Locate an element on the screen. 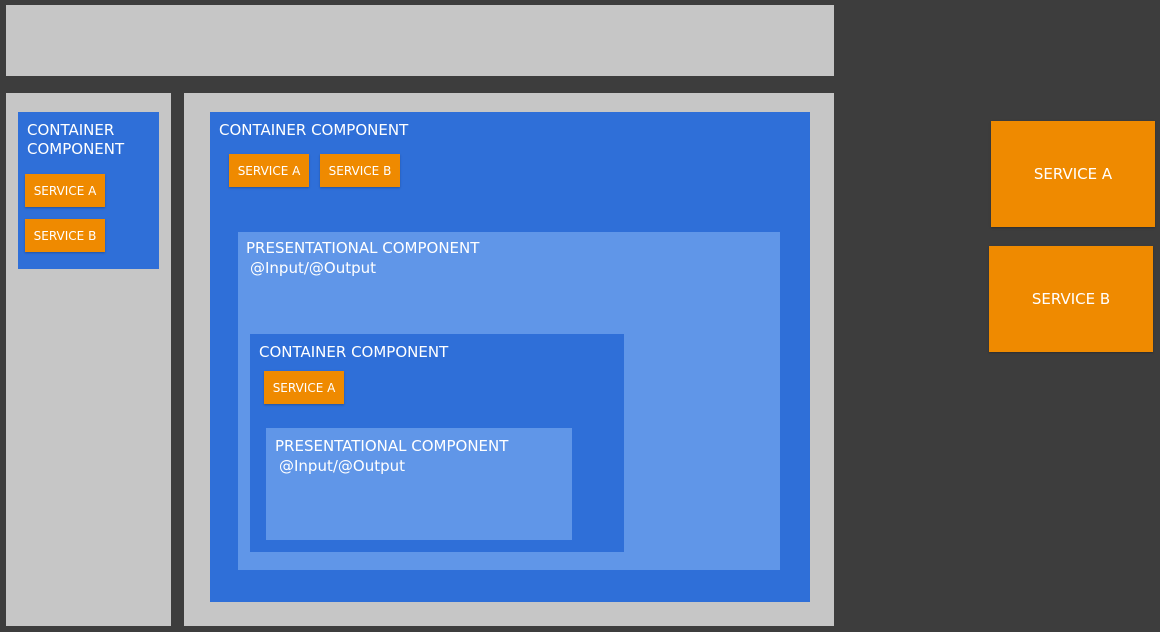 Image resolution: width=1160 pixels, height=632 pixels. inner-container-label: CONTAINER COMPONENT is located at coordinates (354, 352).